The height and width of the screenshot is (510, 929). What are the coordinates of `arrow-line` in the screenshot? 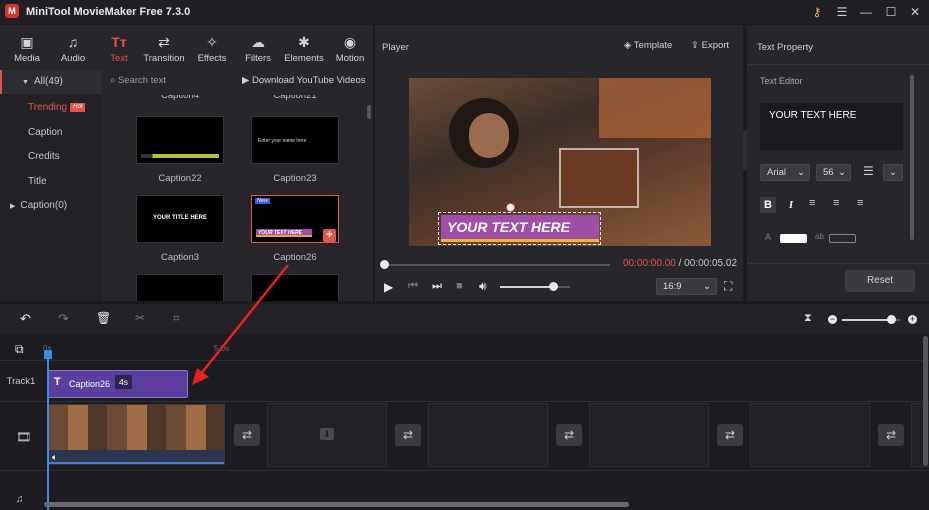 It's located at (244, 320).